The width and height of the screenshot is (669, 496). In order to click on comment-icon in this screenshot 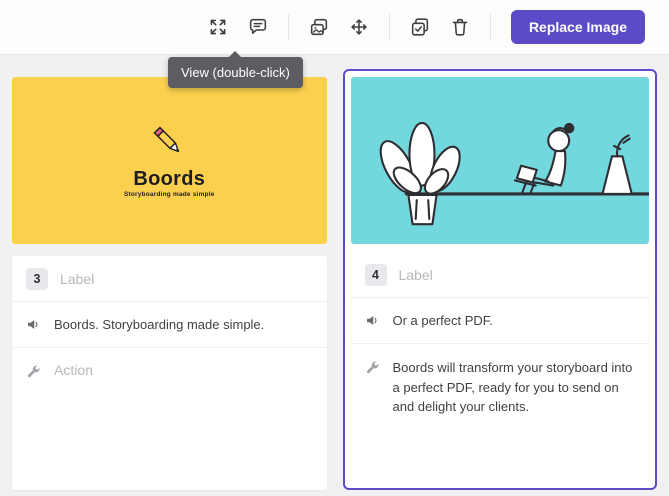, I will do `click(258, 27)`.